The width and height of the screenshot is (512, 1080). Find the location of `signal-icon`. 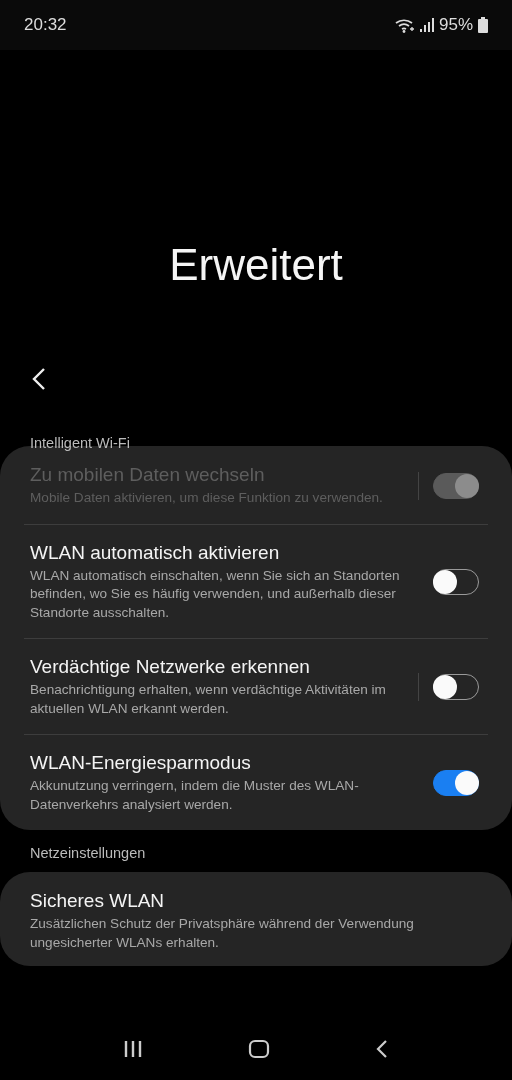

signal-icon is located at coordinates (426, 25).